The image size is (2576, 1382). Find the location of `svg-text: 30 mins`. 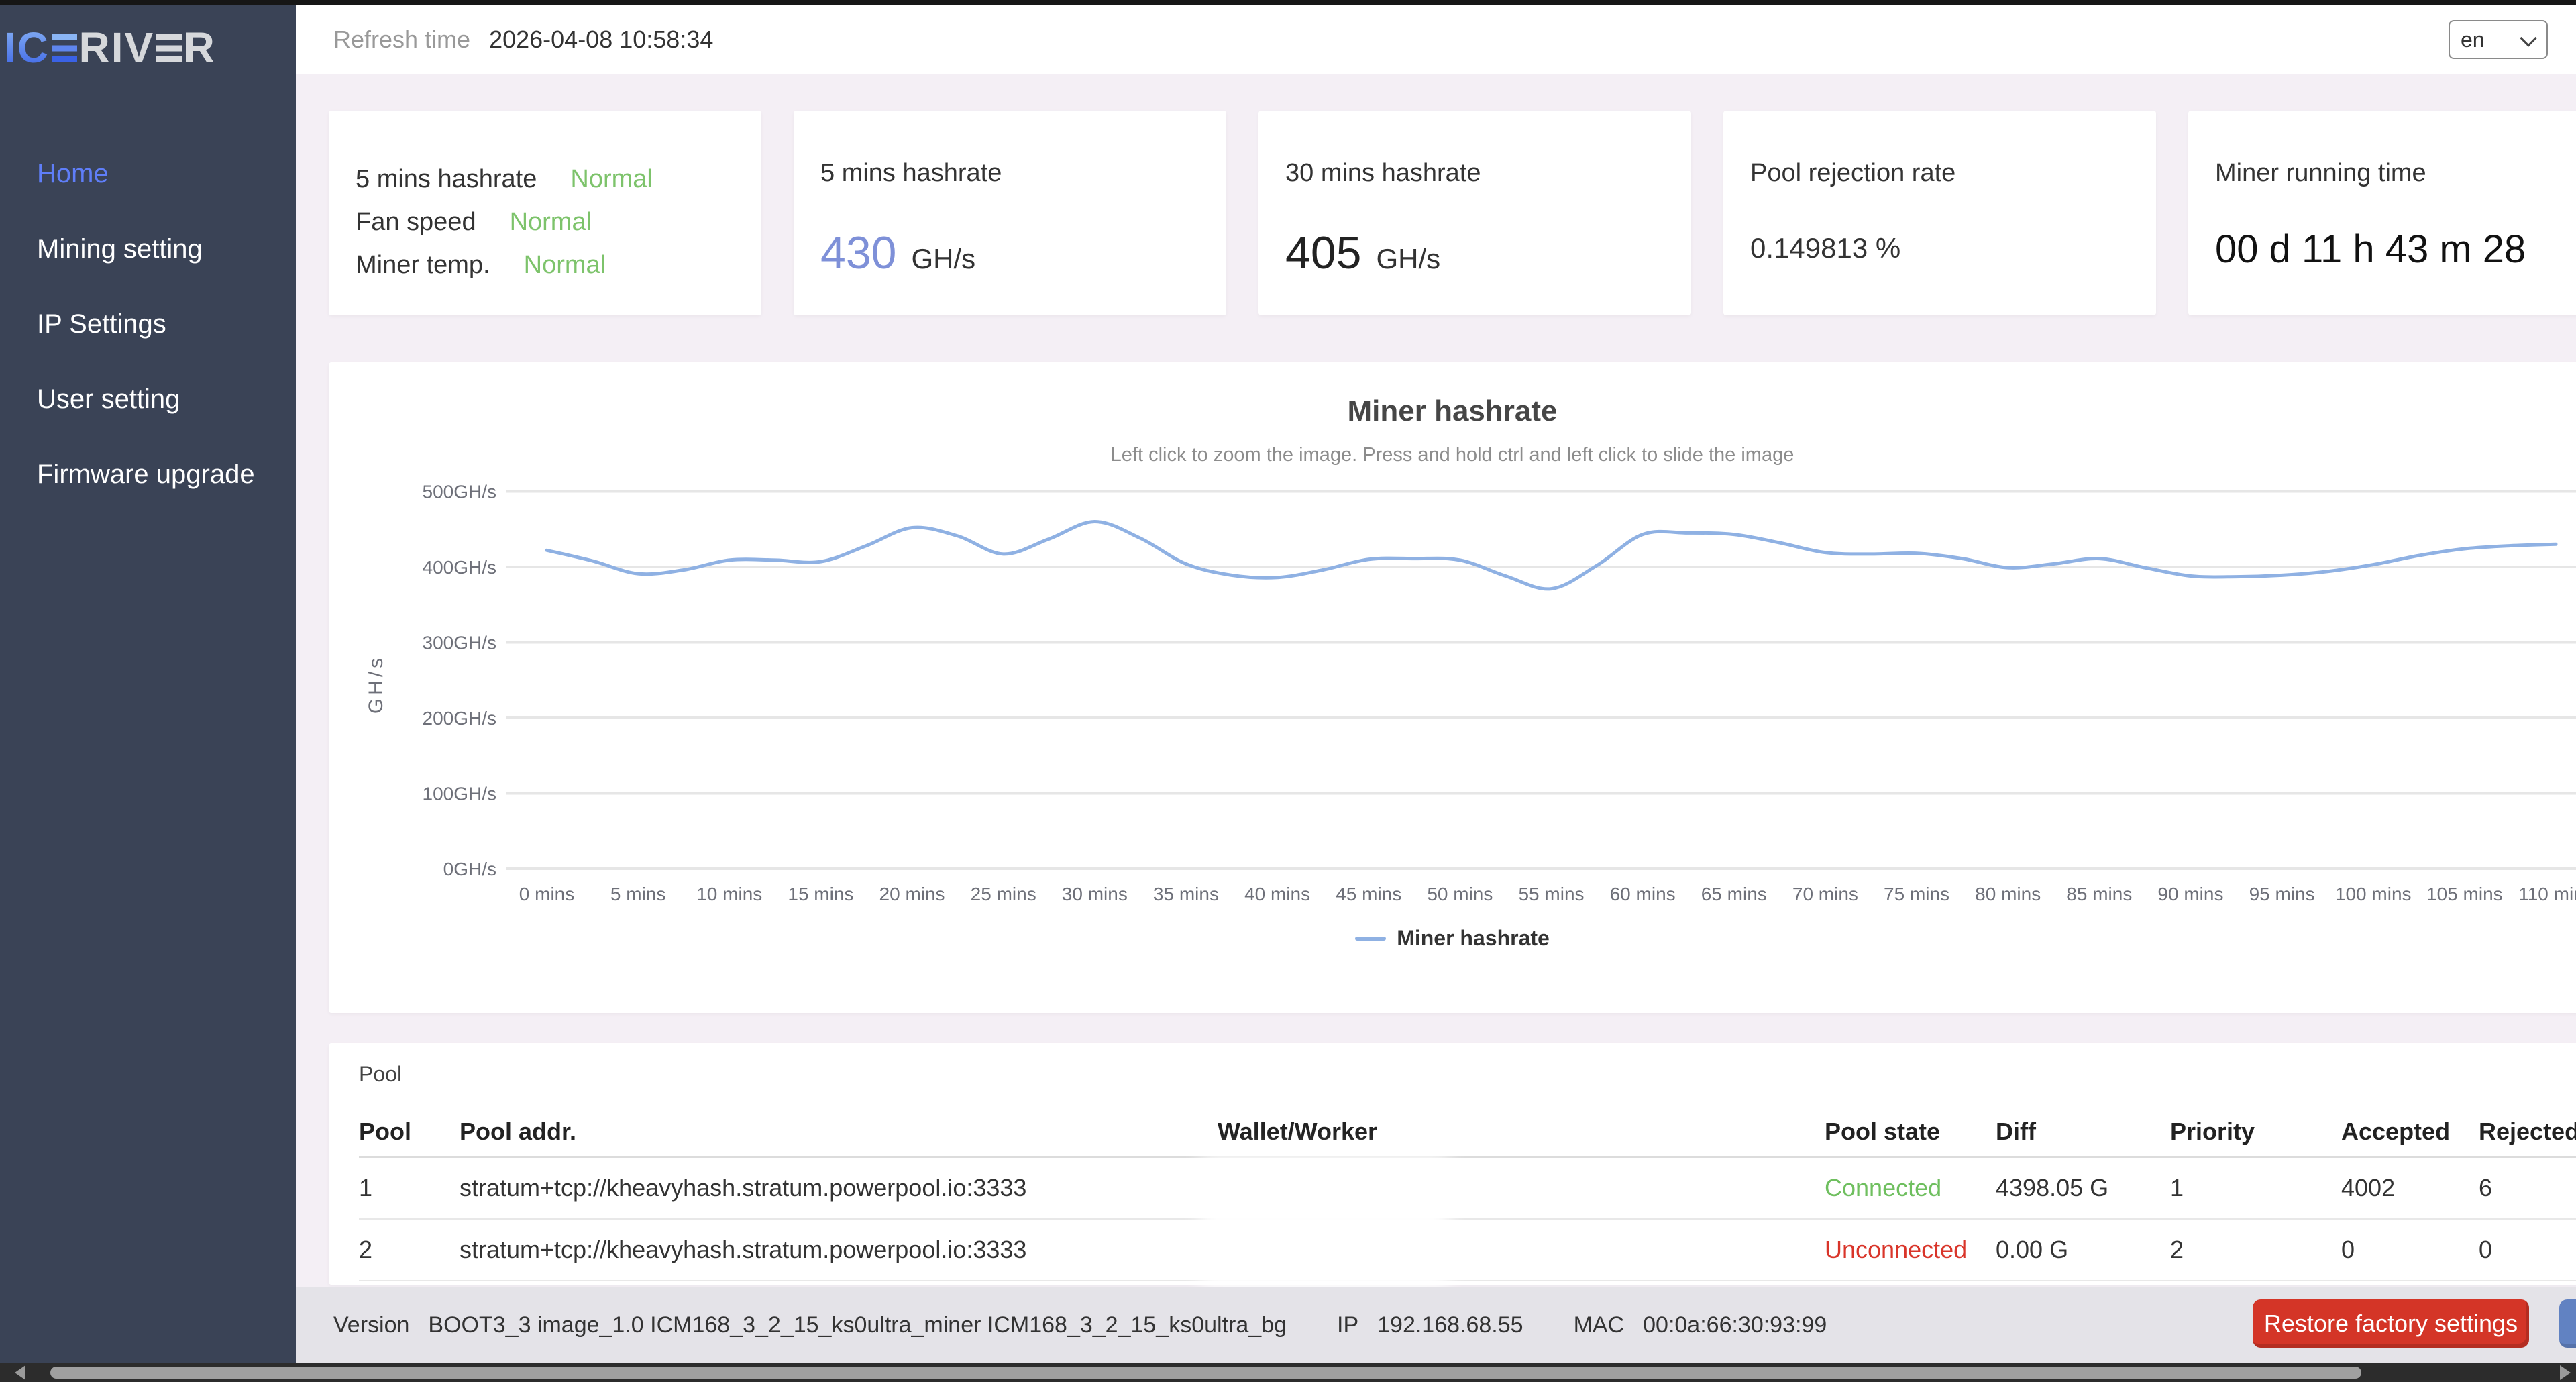

svg-text: 30 mins is located at coordinates (1095, 894).